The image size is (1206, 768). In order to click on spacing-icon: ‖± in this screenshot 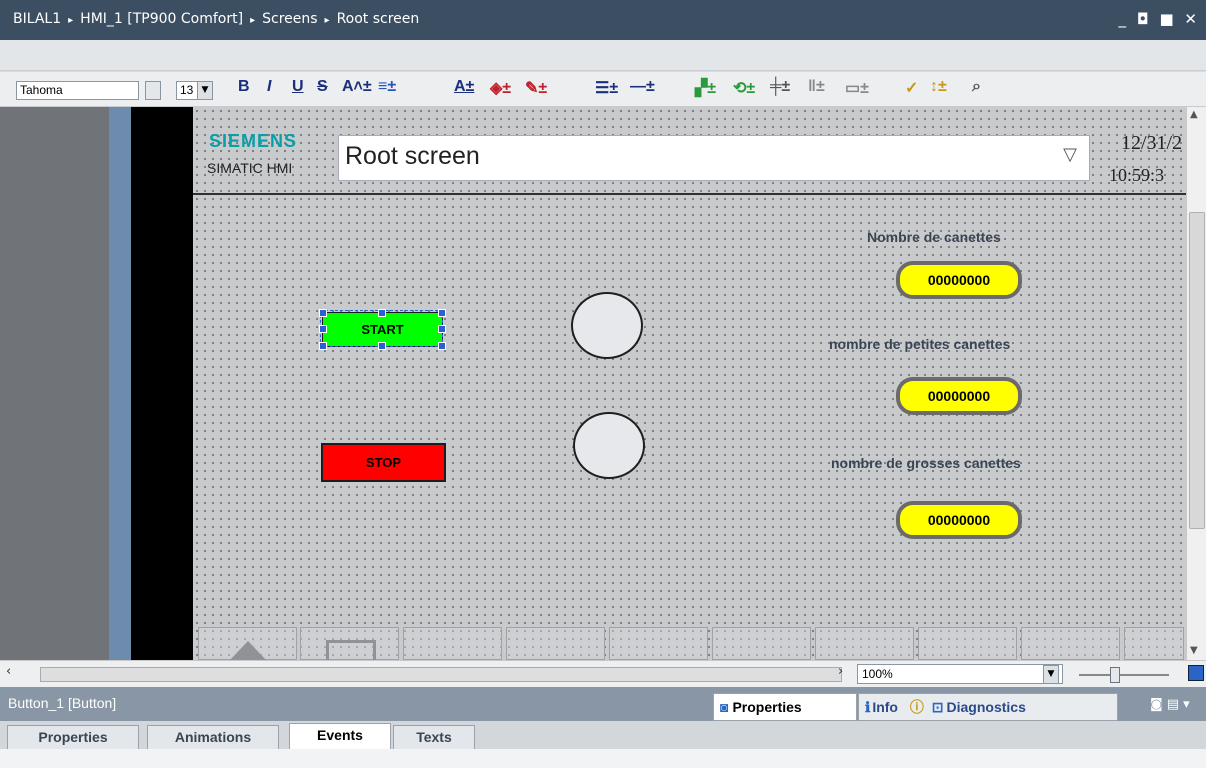, I will do `click(816, 87)`.